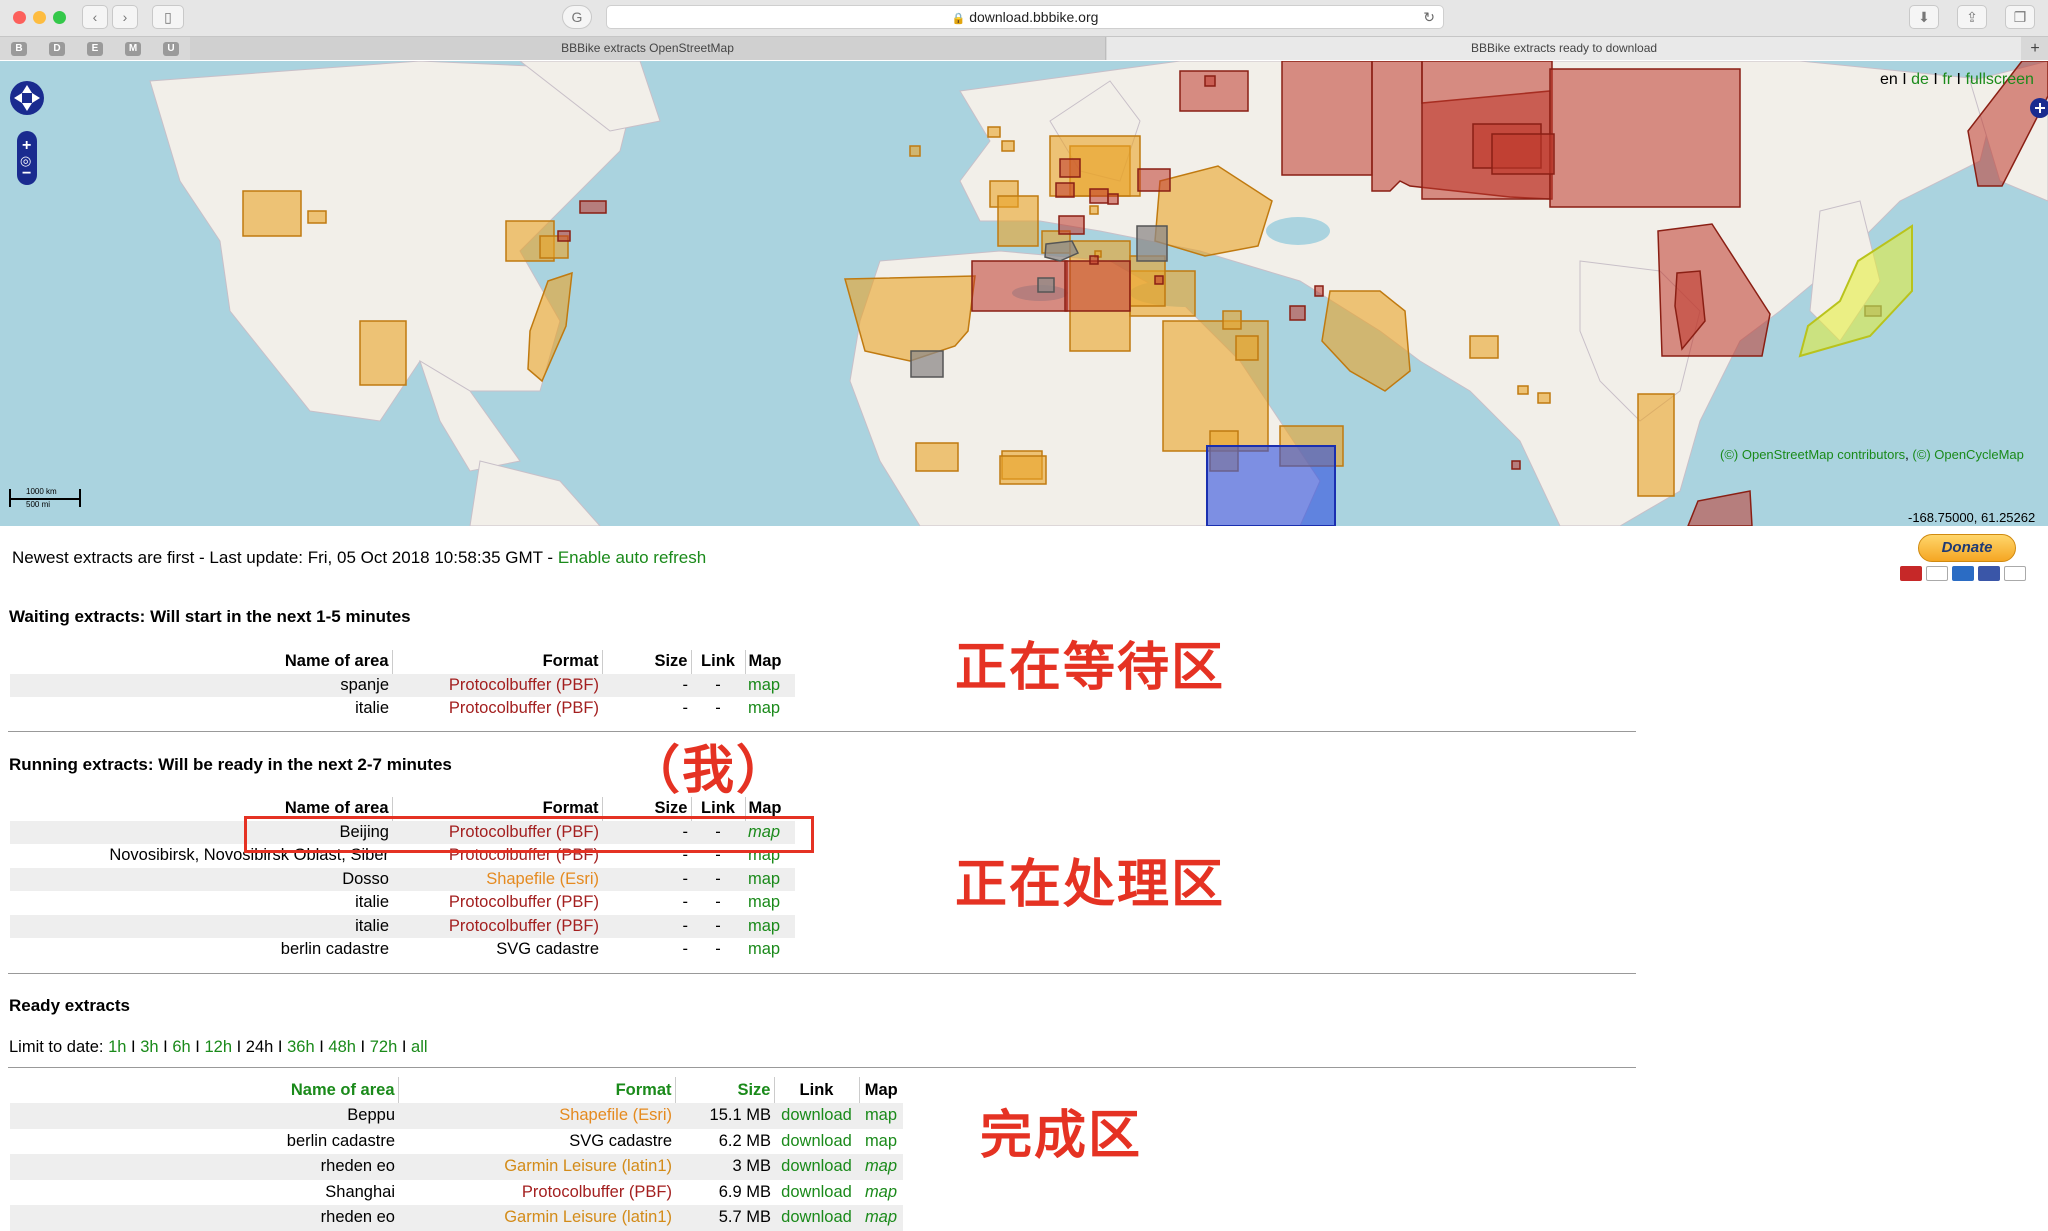  I want to click on bookmark-d: D, so click(57, 49).